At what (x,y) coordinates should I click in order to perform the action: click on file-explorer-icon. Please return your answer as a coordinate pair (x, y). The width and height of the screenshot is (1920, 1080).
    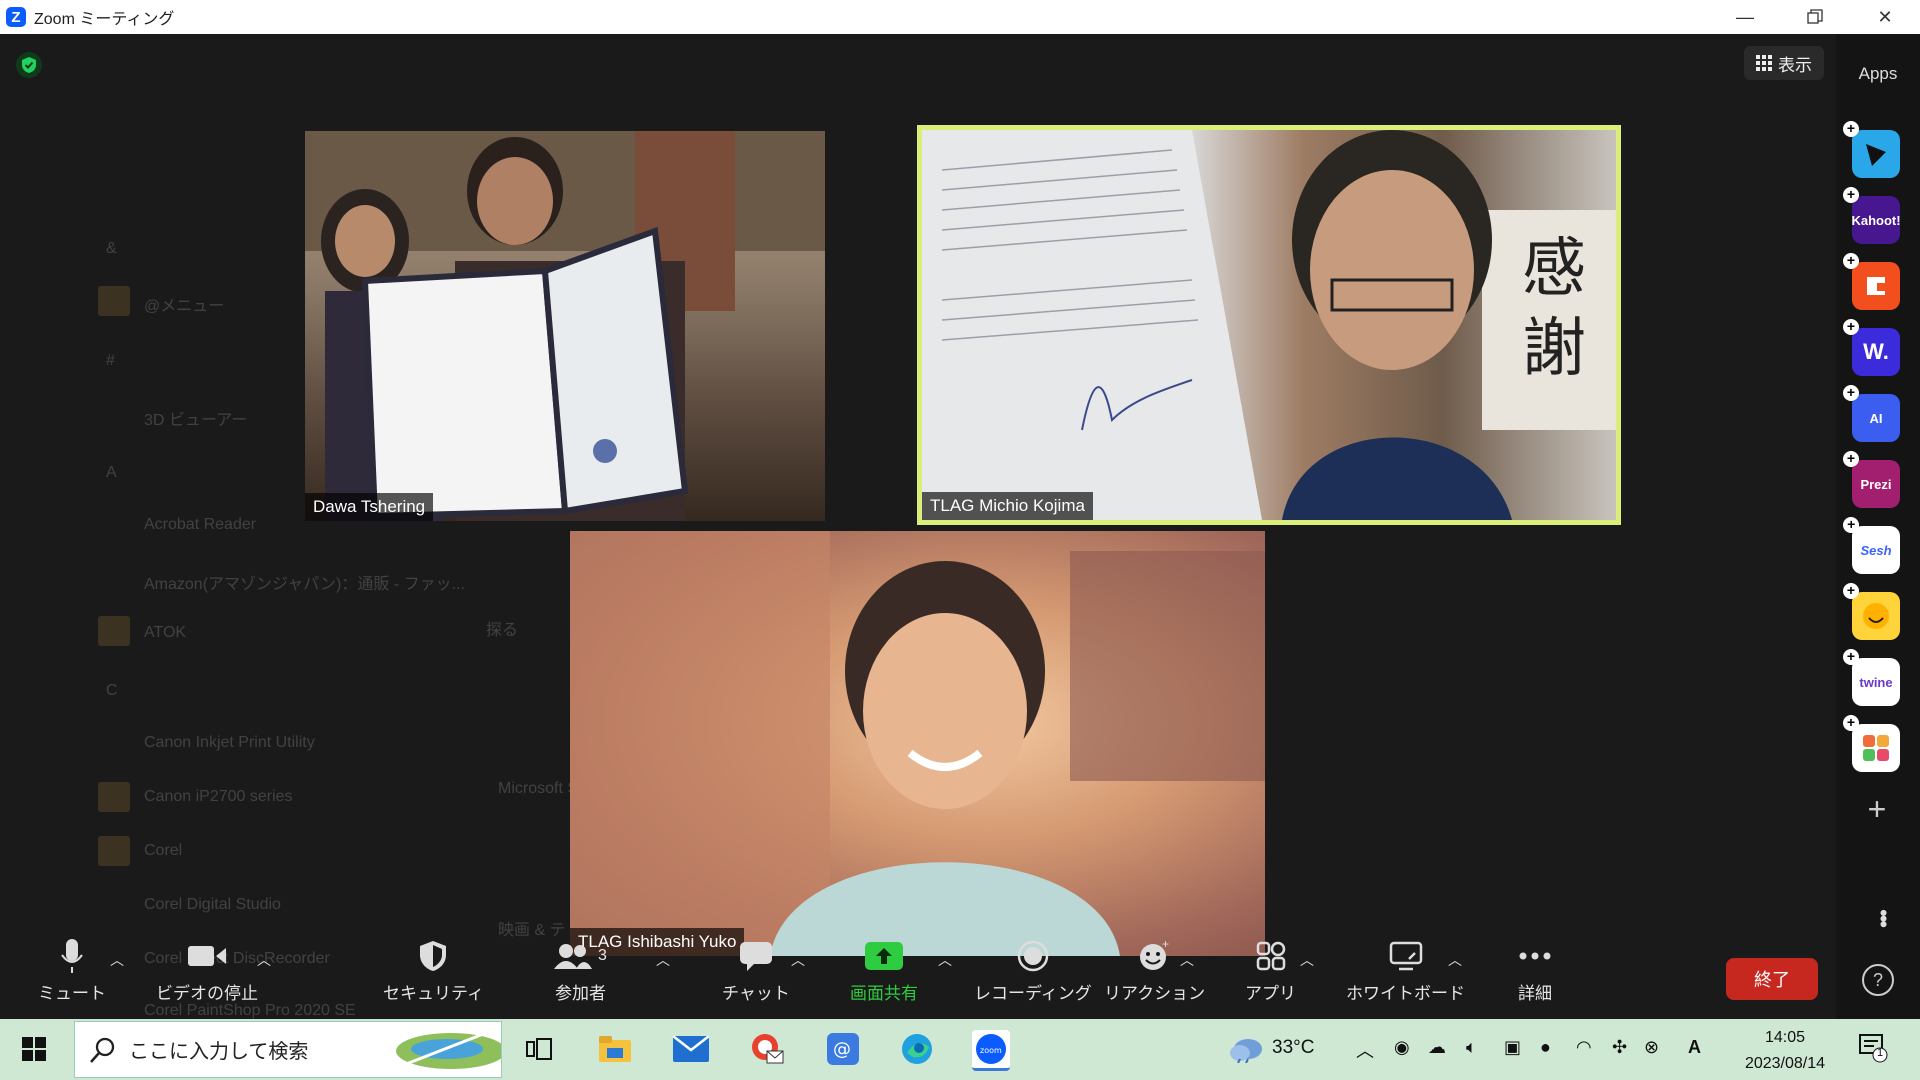
    Looking at the image, I should click on (615, 1049).